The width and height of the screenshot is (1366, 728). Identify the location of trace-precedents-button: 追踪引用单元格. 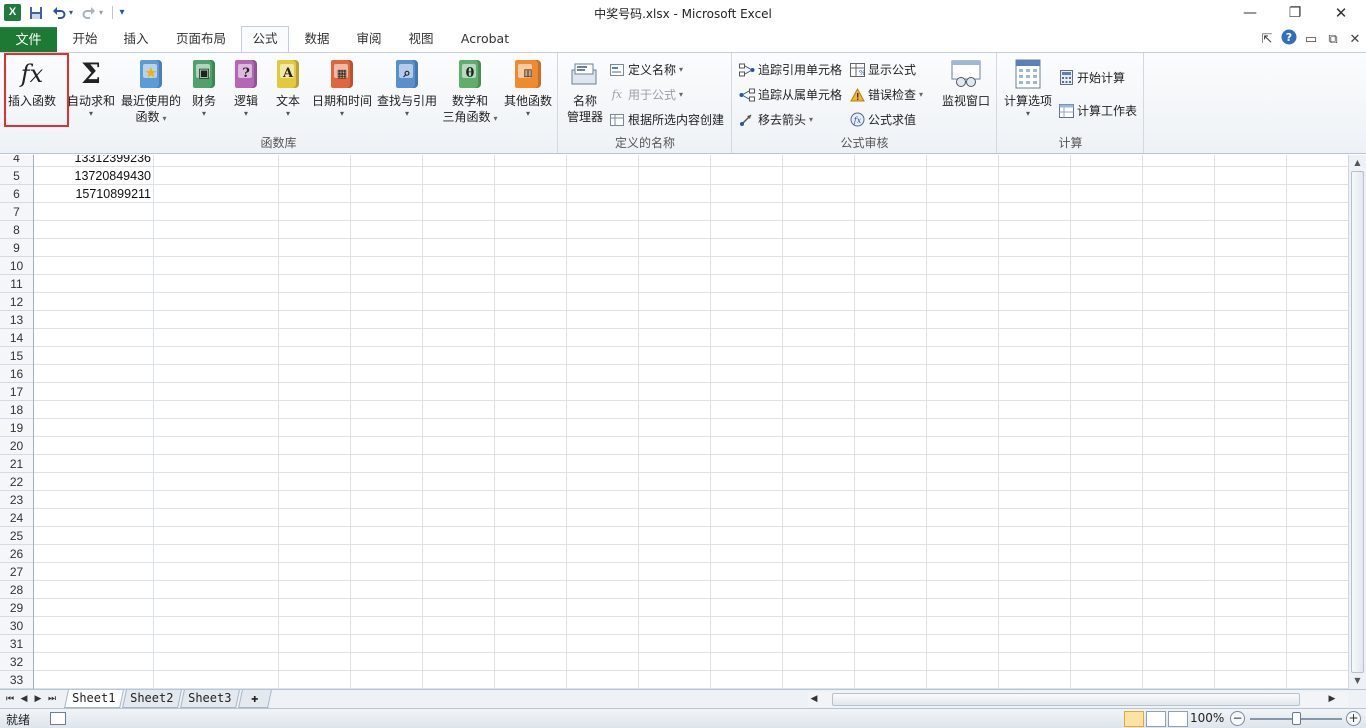
(790, 69).